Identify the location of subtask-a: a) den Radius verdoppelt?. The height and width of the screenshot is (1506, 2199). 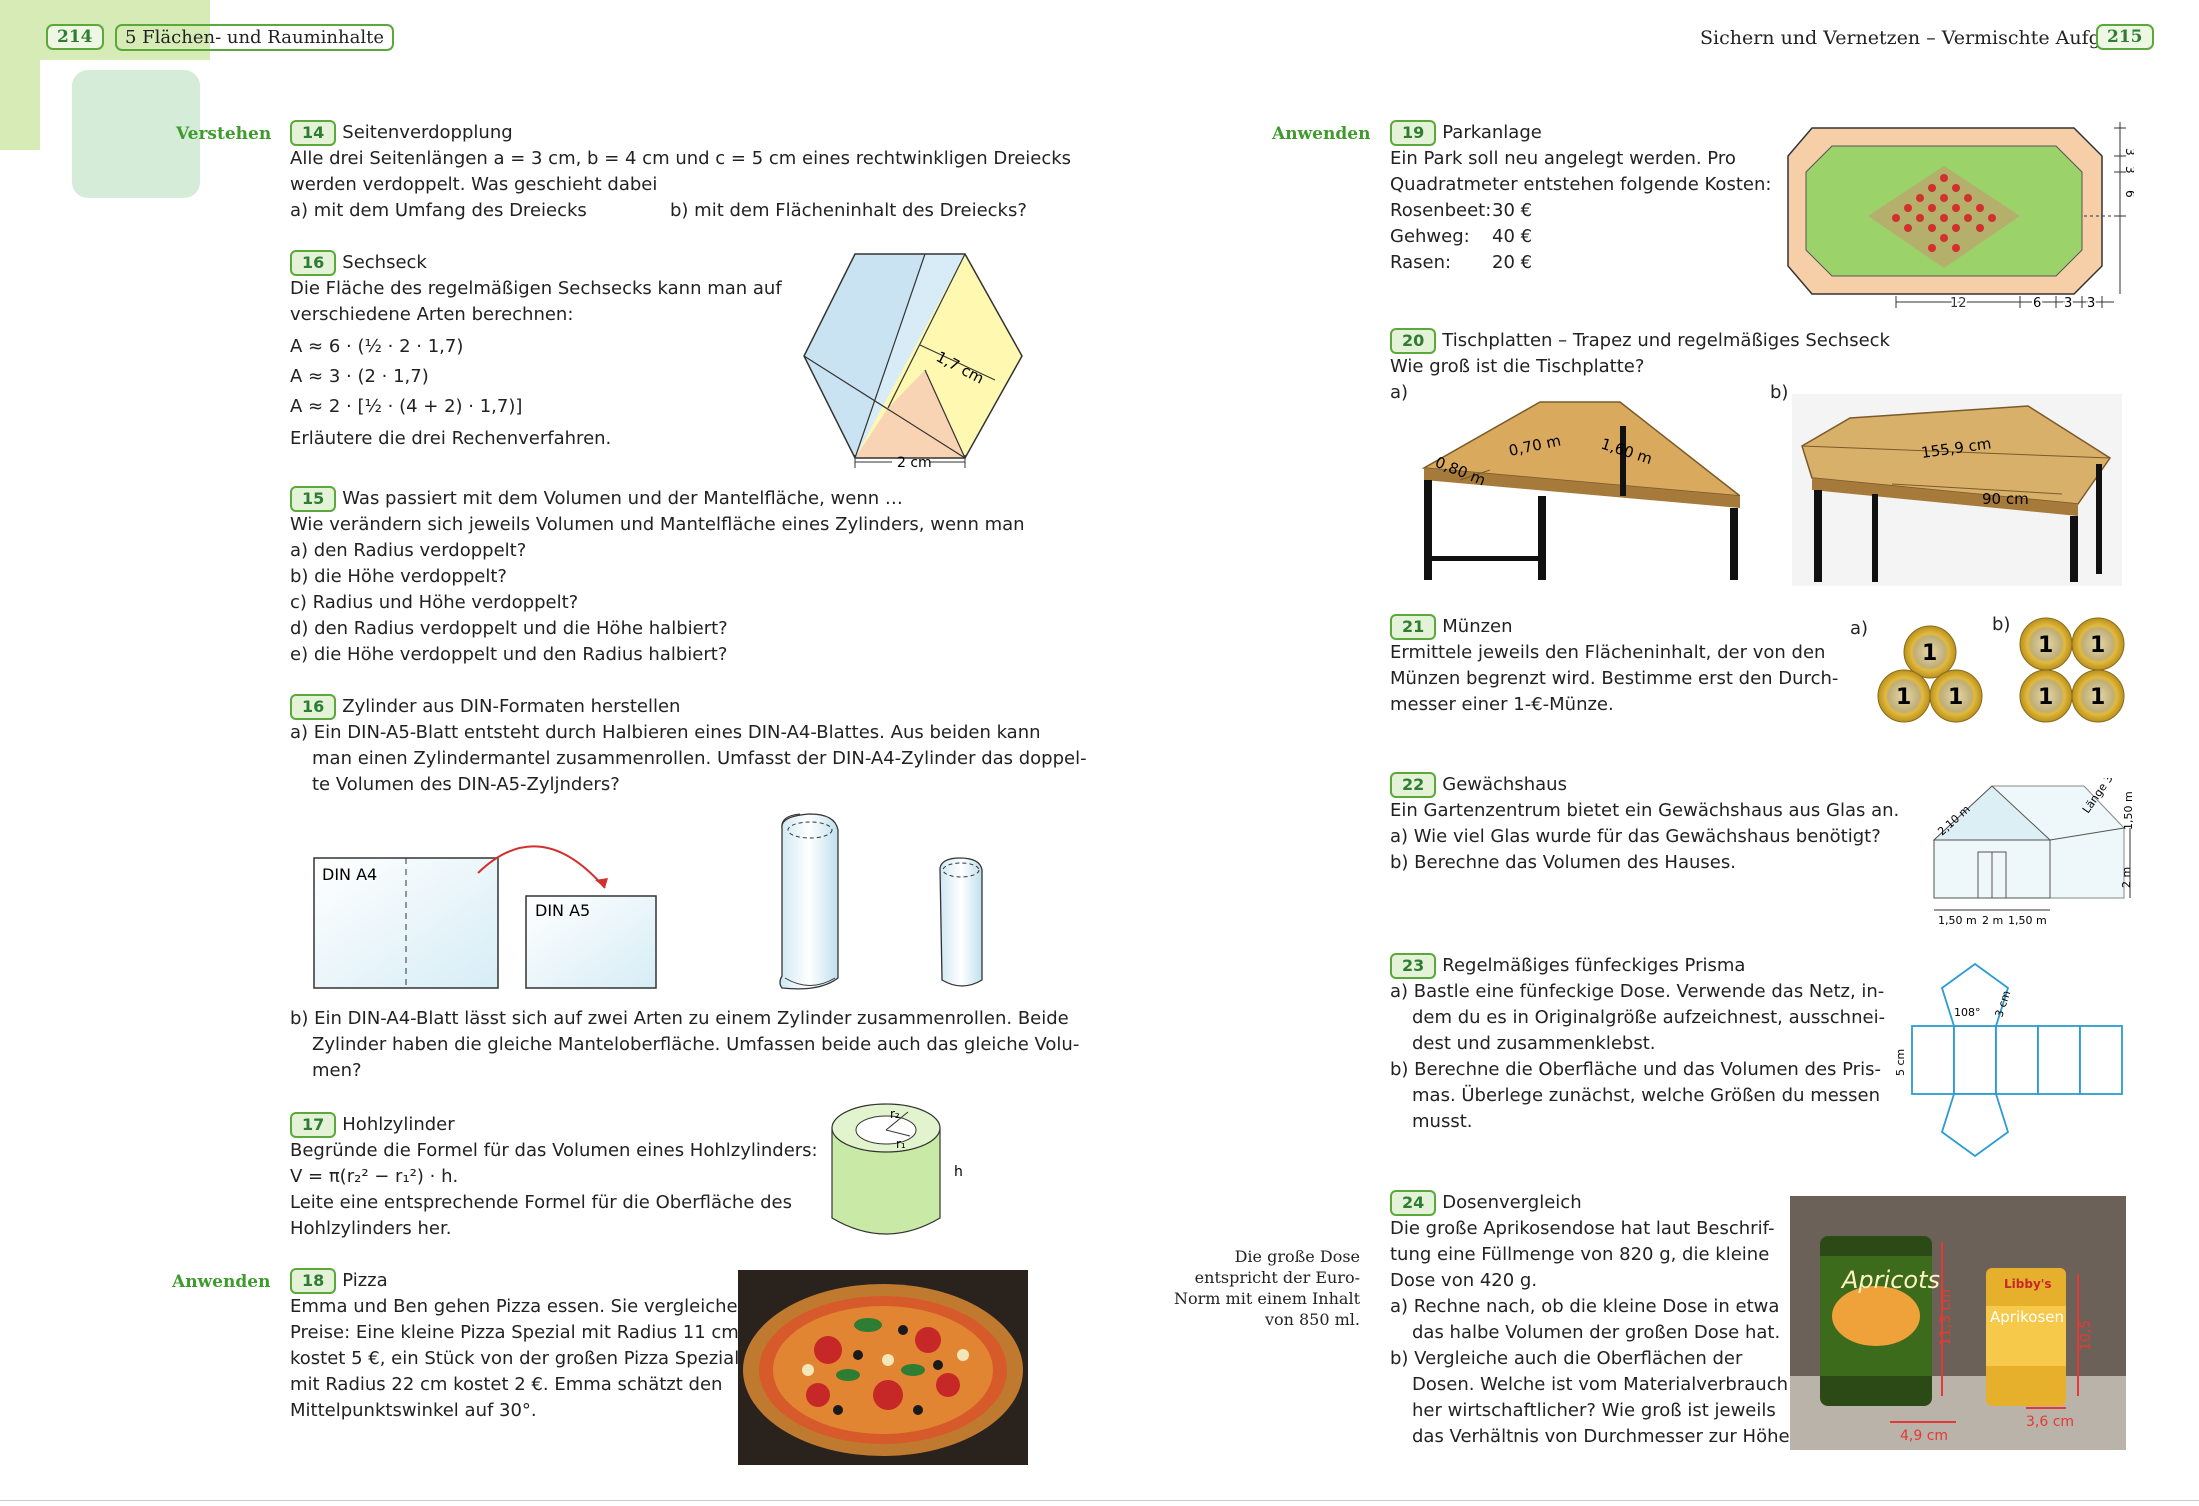
(408, 550).